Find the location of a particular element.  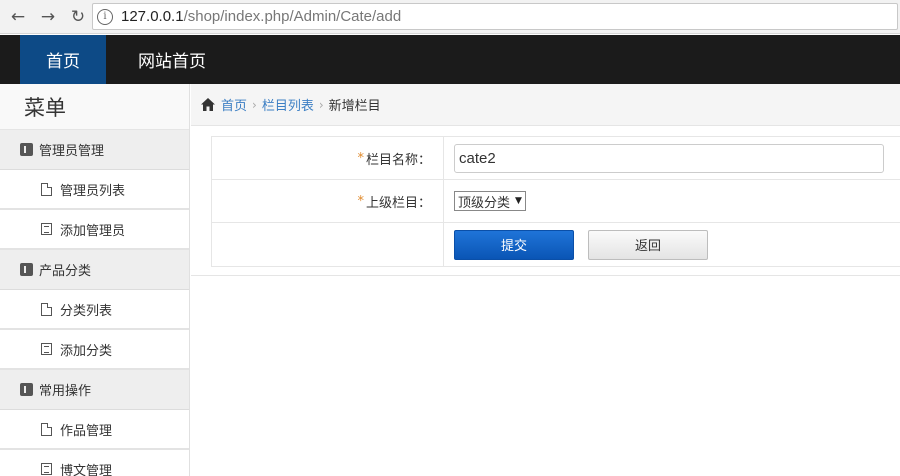

sidebar-item-label: 分类列表 is located at coordinates (86, 311).